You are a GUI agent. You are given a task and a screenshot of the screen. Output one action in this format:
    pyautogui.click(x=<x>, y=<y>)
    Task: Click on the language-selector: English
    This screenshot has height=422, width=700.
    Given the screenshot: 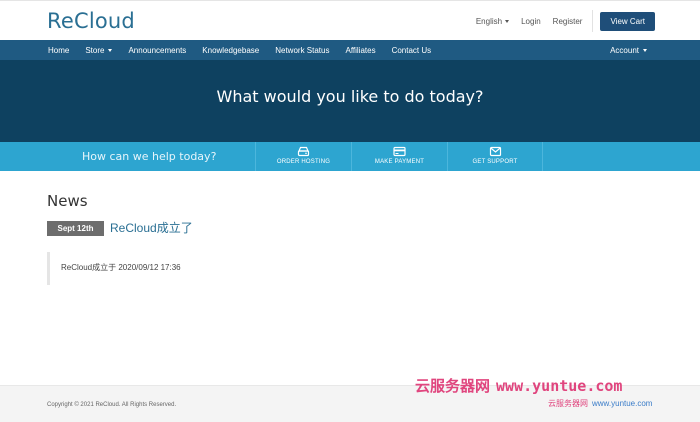 What is the action you would take?
    pyautogui.click(x=492, y=21)
    